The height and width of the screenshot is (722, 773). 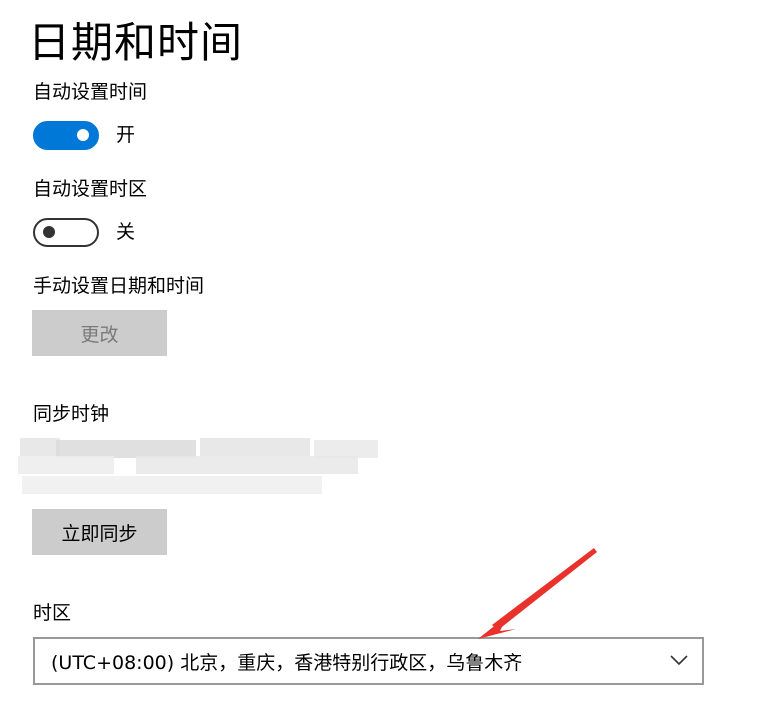 I want to click on auto-timezone-label: 自动设置时区, so click(x=90, y=189).